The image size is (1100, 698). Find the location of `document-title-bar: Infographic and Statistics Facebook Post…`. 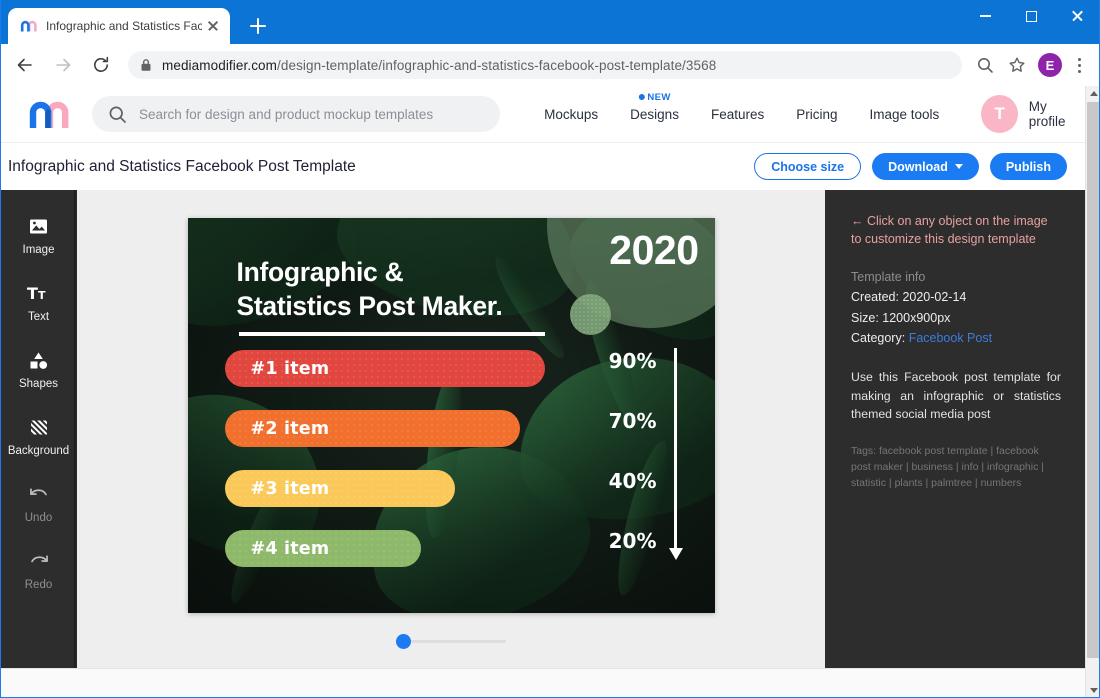

document-title-bar: Infographic and Statistics Facebook Post… is located at coordinates (542, 166).